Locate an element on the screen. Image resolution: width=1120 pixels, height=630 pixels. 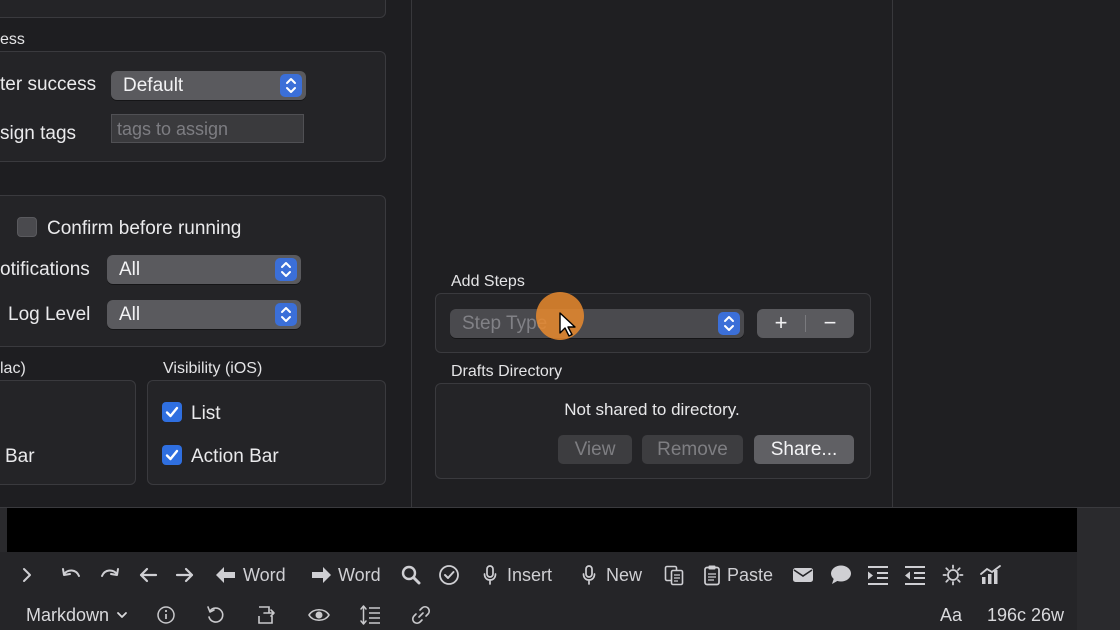
view-button: View is located at coordinates (595, 449).